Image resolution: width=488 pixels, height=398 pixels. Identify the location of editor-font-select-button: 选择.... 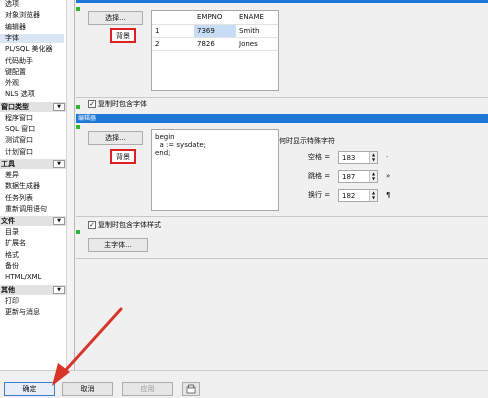
(115, 138).